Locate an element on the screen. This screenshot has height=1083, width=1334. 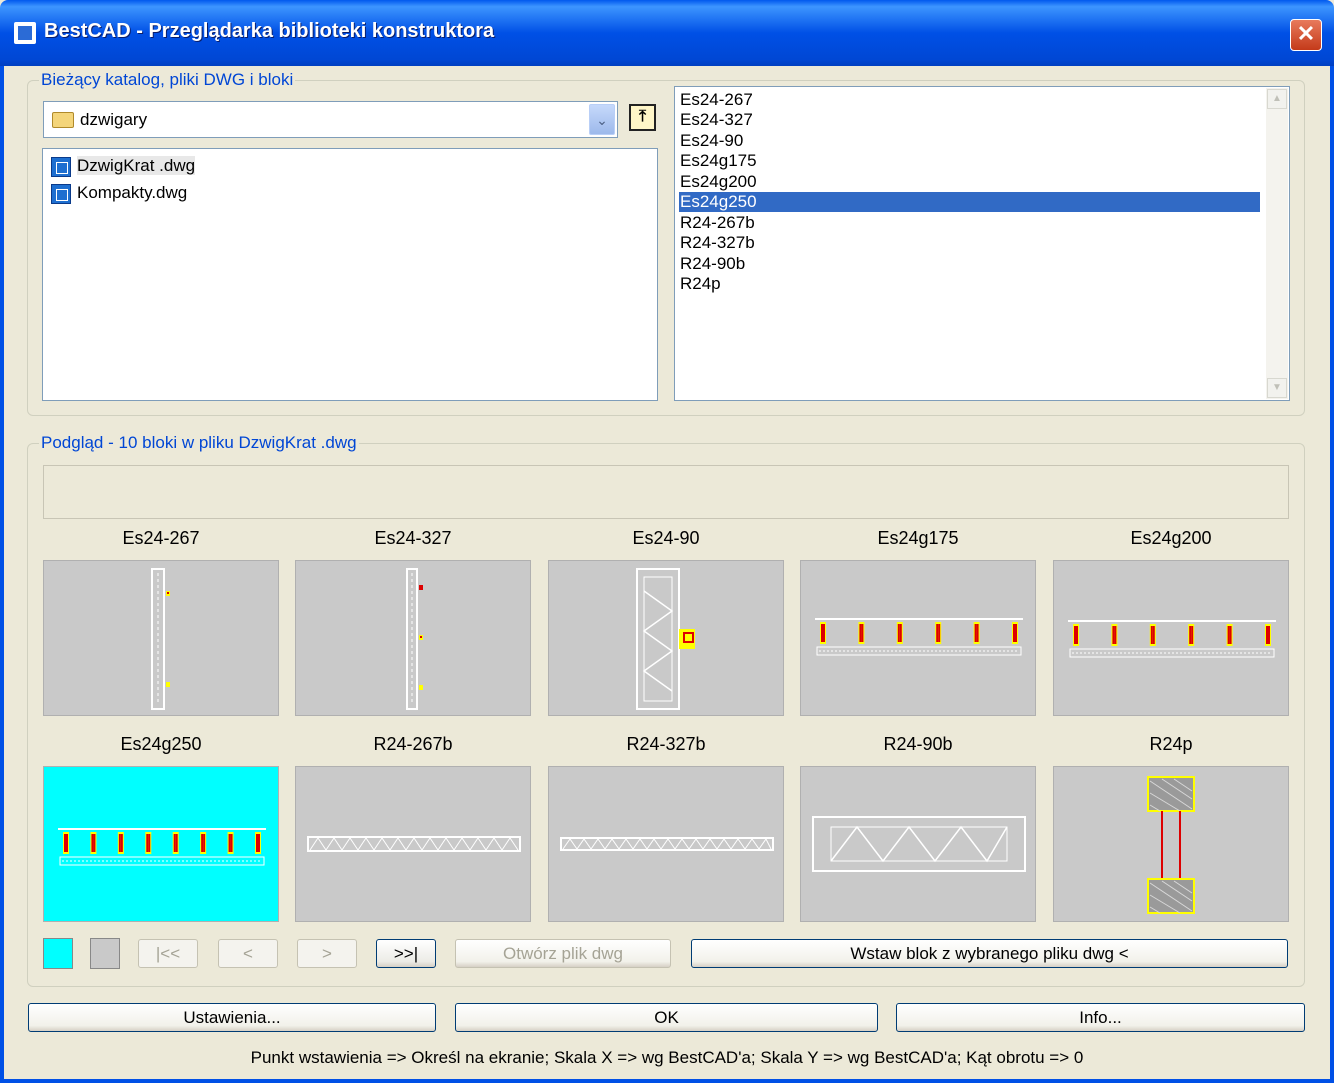
thumbnail-r24-267b is located at coordinates (413, 844).